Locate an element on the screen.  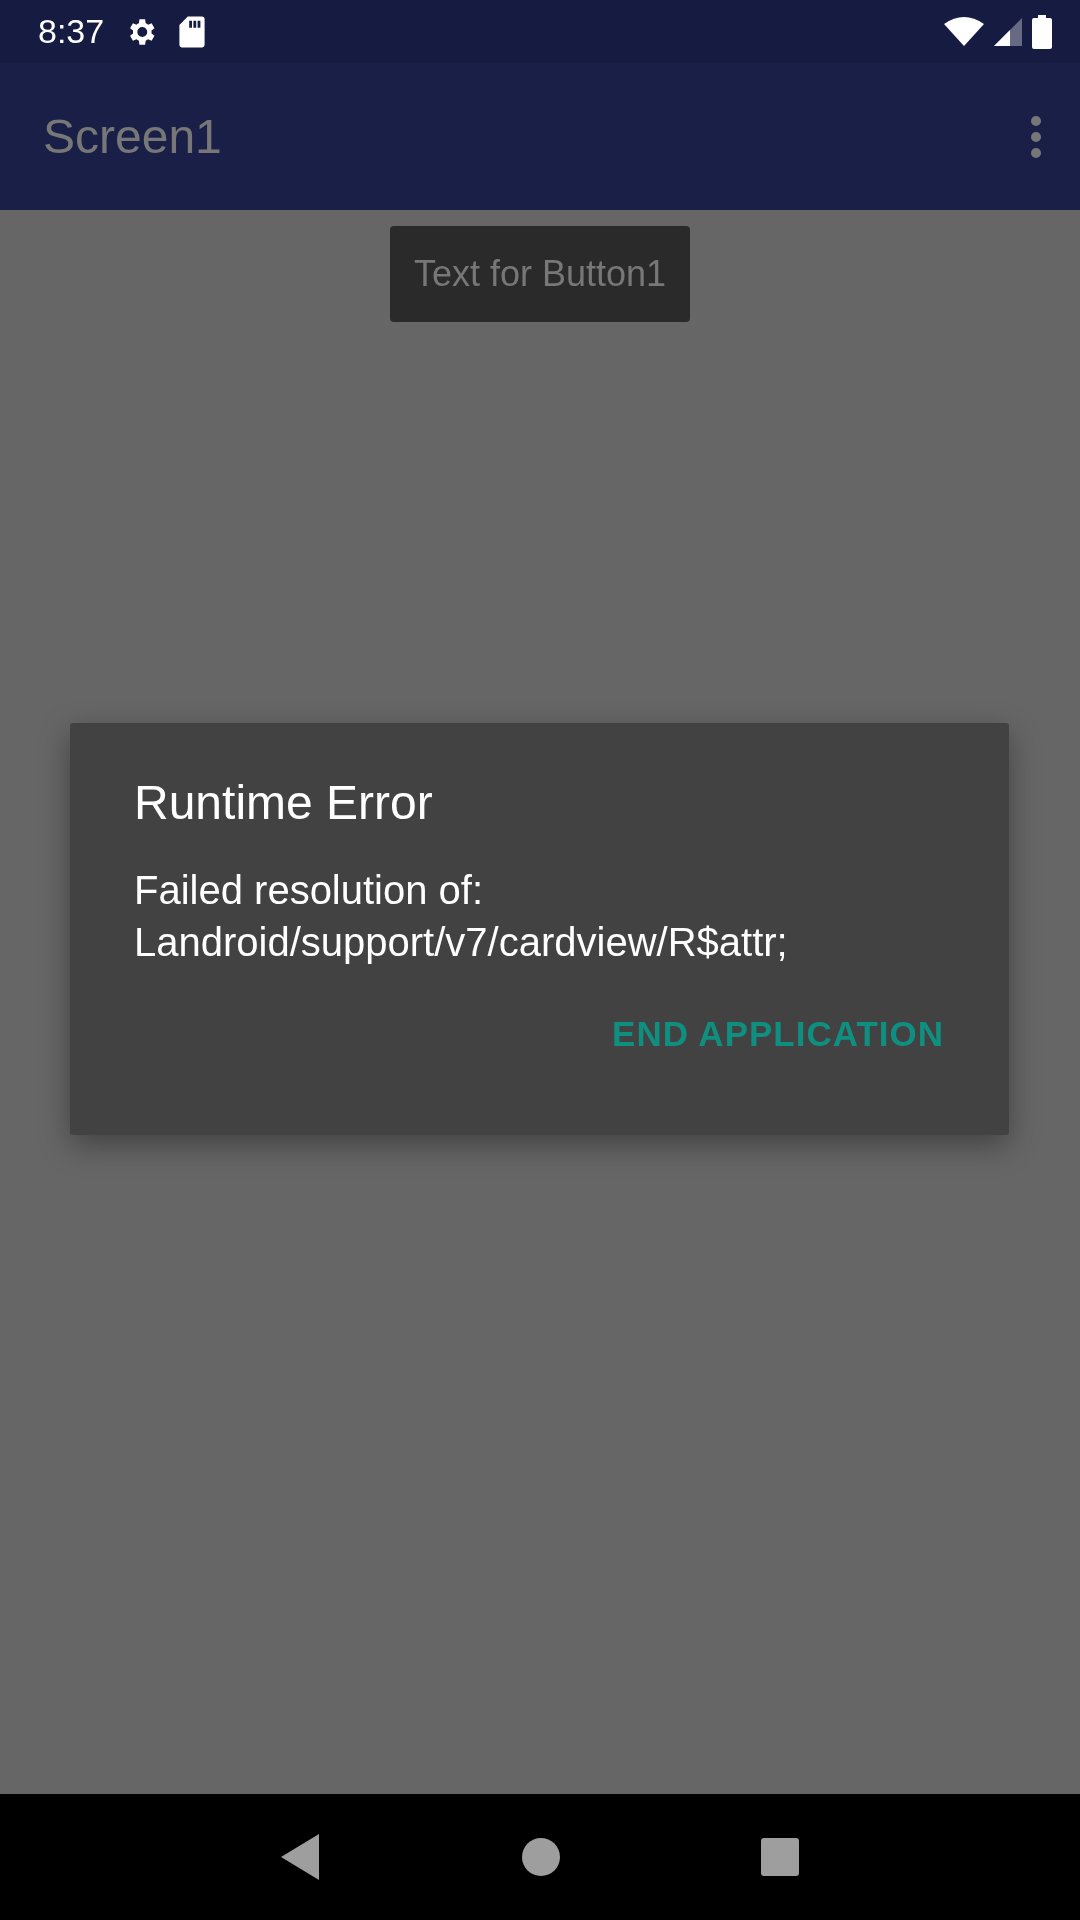
dialog-title: Runtime Error is located at coordinates (284, 802).